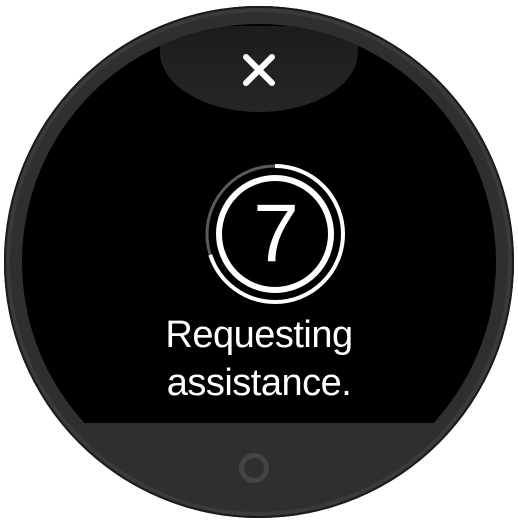 This screenshot has width=518, height=525. I want to click on status-message-line-2: assistance., so click(259, 383).